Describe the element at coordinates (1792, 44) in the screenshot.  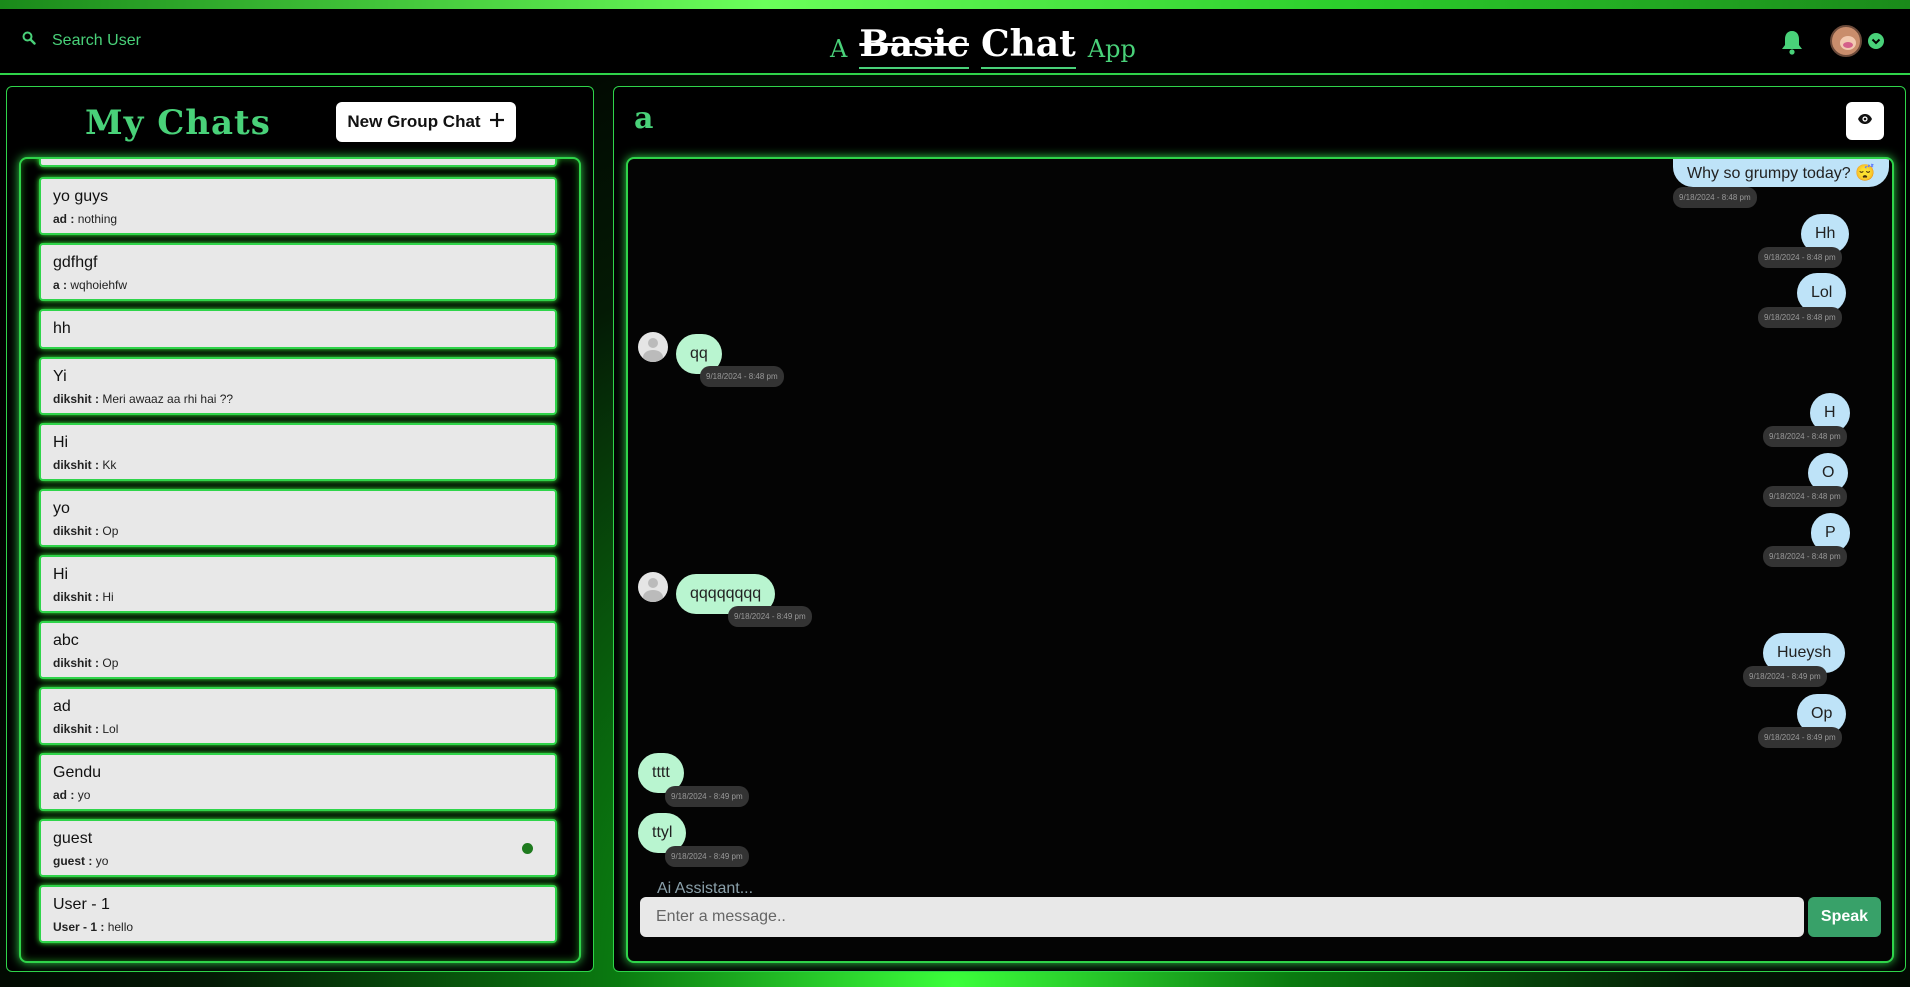
I see `bell-icon` at that location.